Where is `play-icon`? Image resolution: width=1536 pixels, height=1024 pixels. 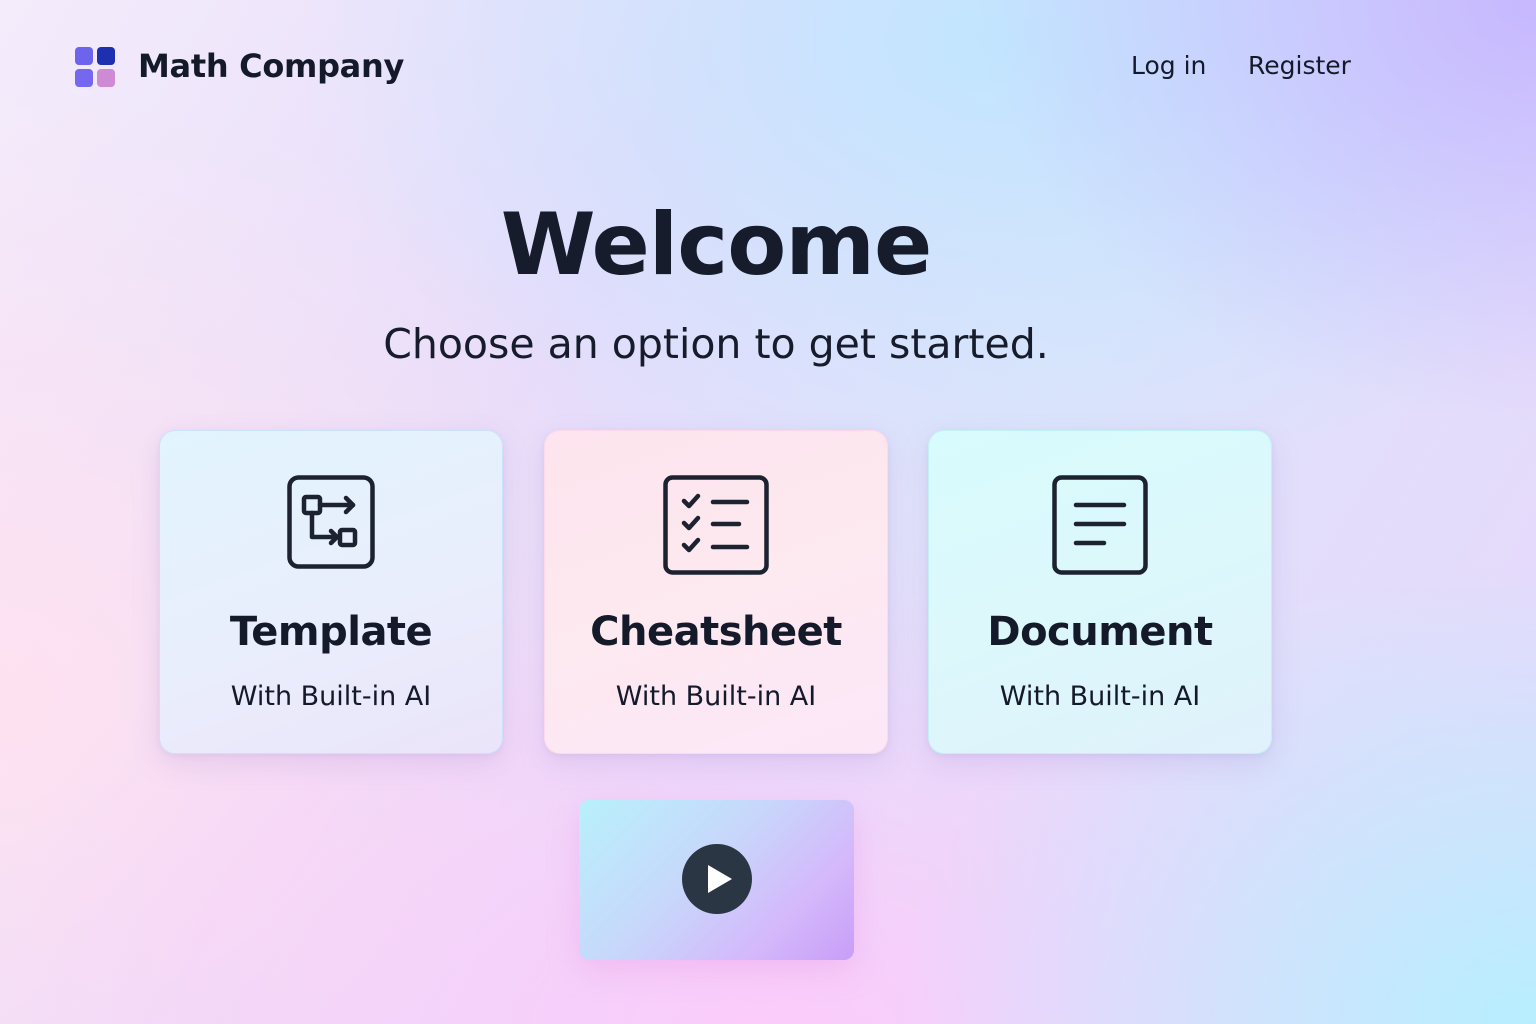
play-icon is located at coordinates (720, 879).